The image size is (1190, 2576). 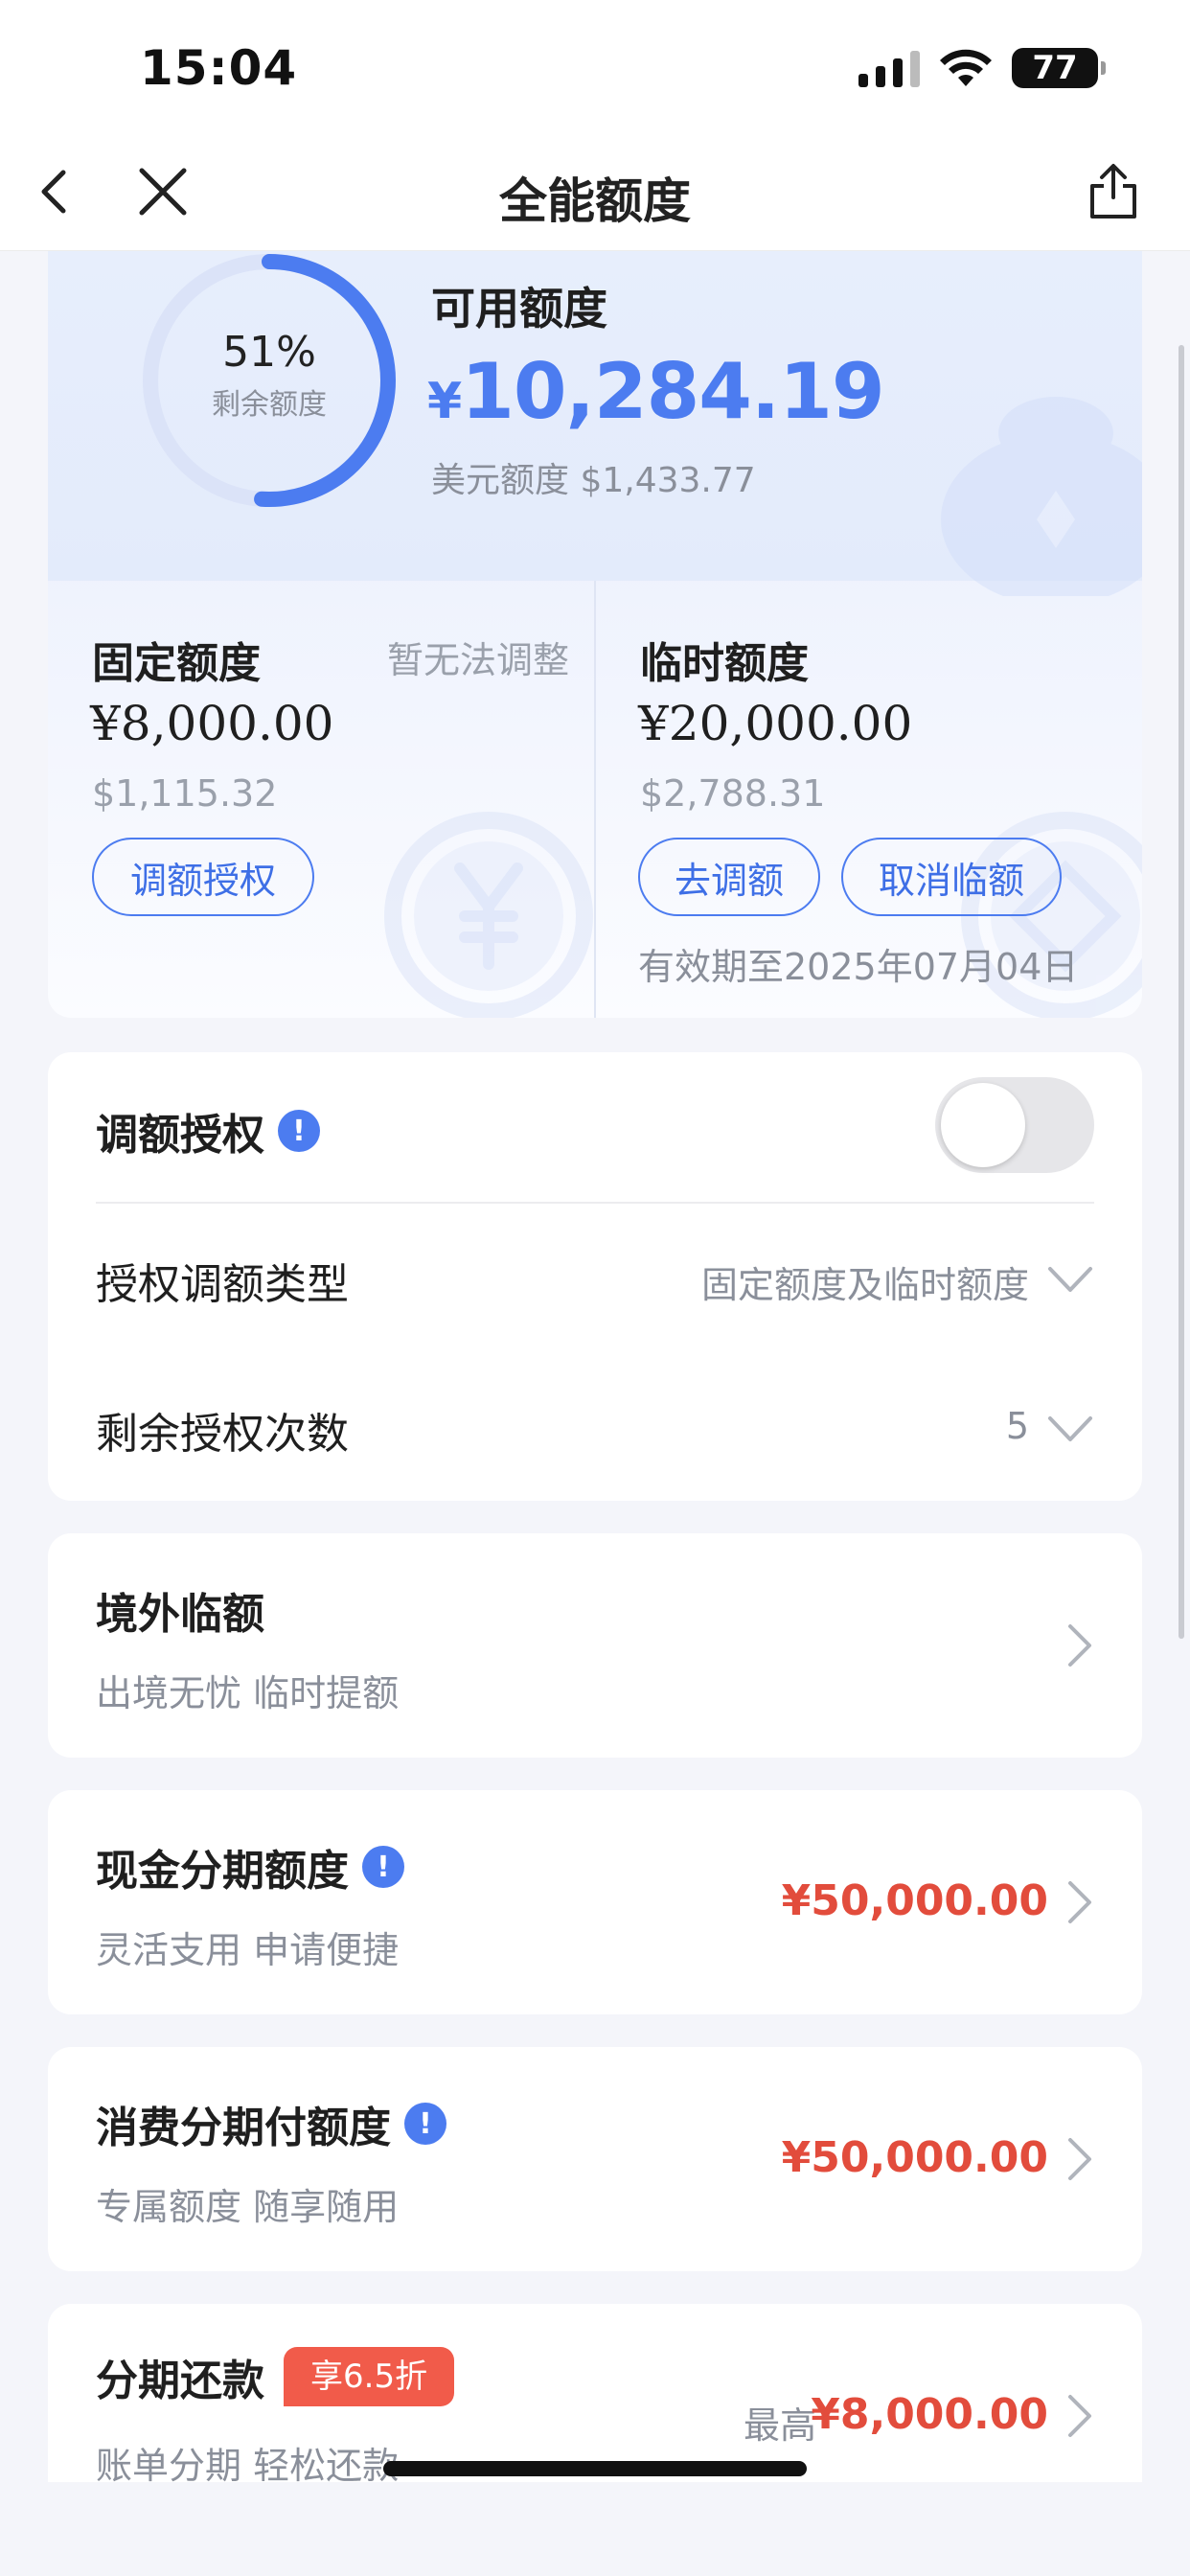 What do you see at coordinates (595, 2159) in the screenshot?
I see `consumer-installment-card: 消费分期付额度 ! 专属额度 随享随用 ¥50,000.00` at bounding box center [595, 2159].